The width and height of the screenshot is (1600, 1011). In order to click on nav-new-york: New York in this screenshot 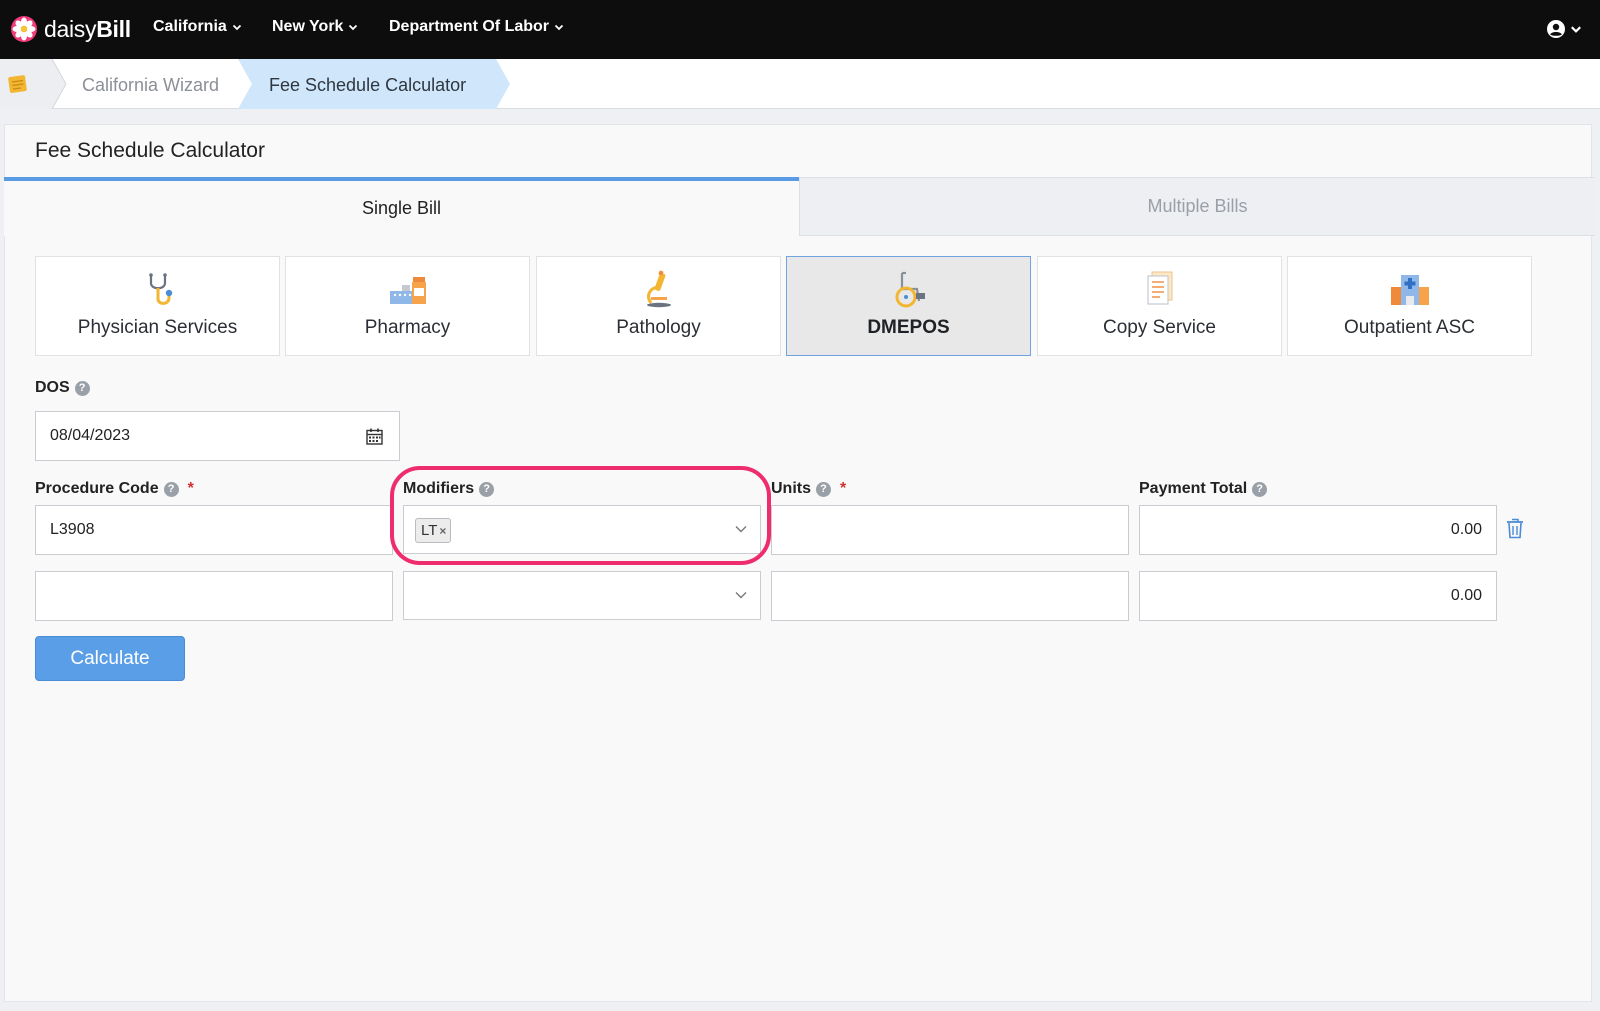, I will do `click(315, 27)`.